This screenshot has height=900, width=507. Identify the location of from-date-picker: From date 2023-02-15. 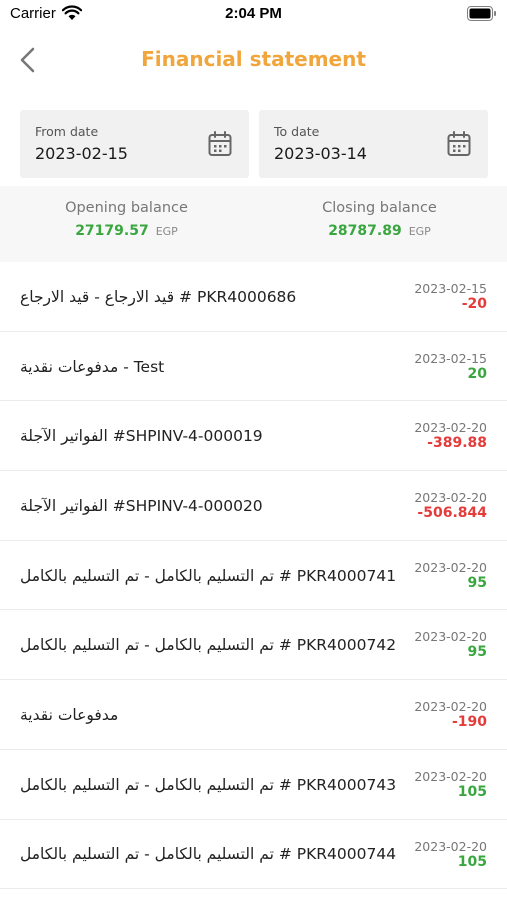
(134, 144).